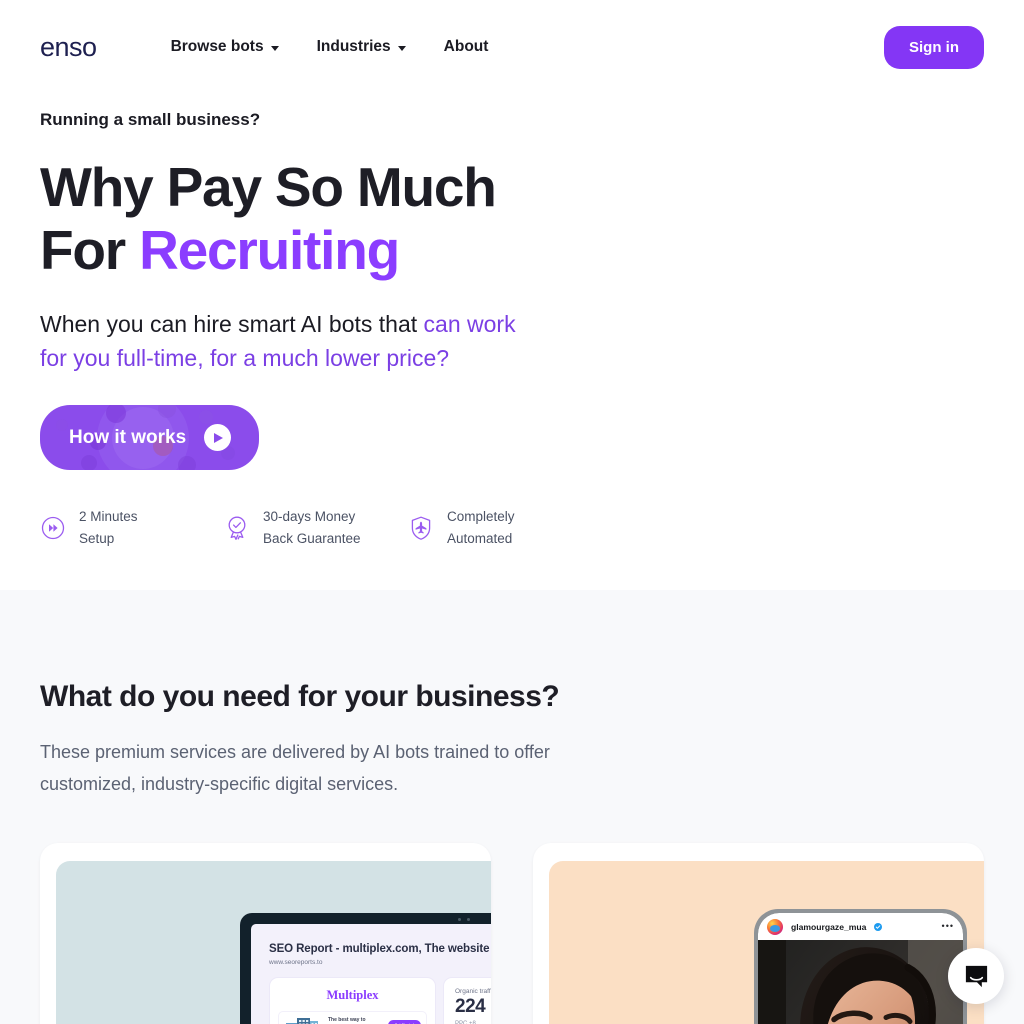 The image size is (1024, 1024). Describe the element at coordinates (217, 46) in the screenshot. I see `nav-label: Browse bots` at that location.